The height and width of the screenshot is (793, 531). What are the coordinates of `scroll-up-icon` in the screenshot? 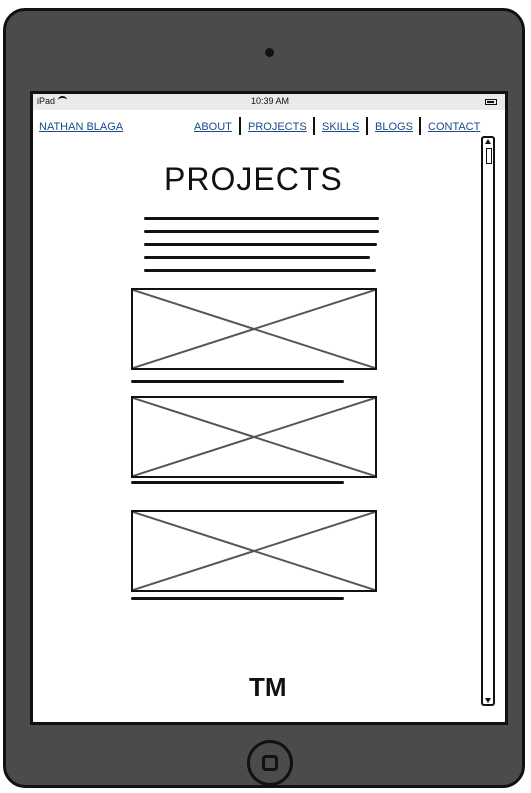 It's located at (488, 141).